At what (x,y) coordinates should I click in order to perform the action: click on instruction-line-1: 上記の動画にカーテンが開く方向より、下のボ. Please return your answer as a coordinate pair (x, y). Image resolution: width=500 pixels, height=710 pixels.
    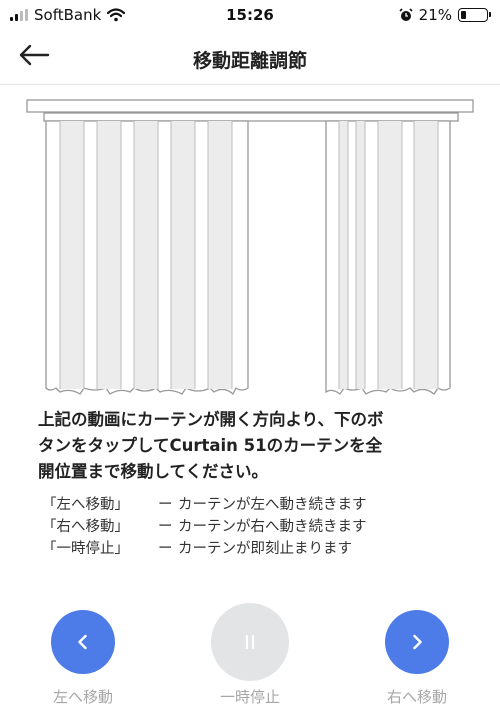
    Looking at the image, I should click on (211, 419).